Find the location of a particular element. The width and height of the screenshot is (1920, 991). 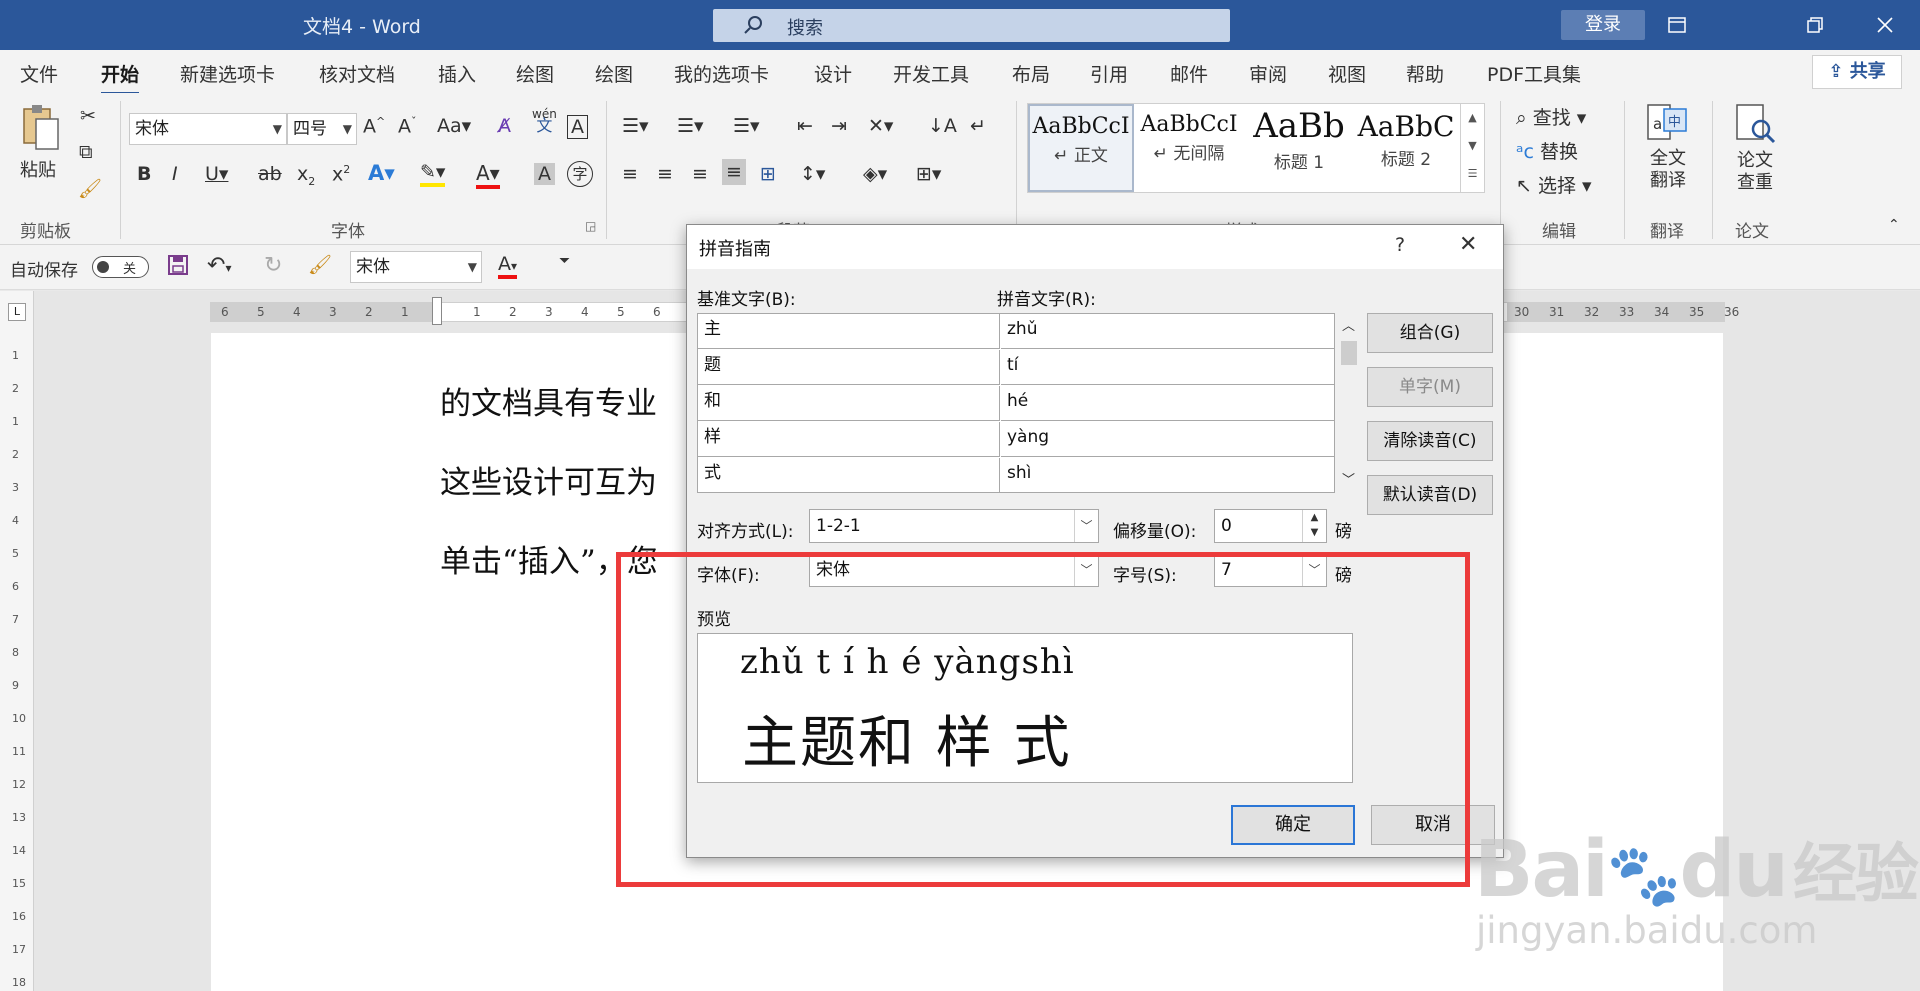

justify-icon: ≡ is located at coordinates (734, 172).